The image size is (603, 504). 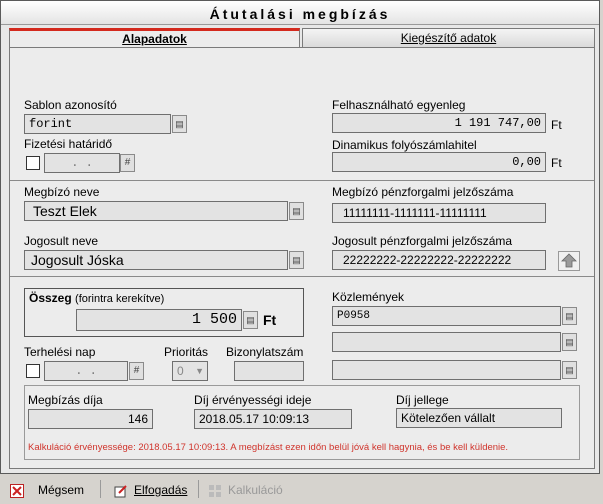 I want to click on balance-label: Felhasználható egyenleg, so click(x=399, y=105).